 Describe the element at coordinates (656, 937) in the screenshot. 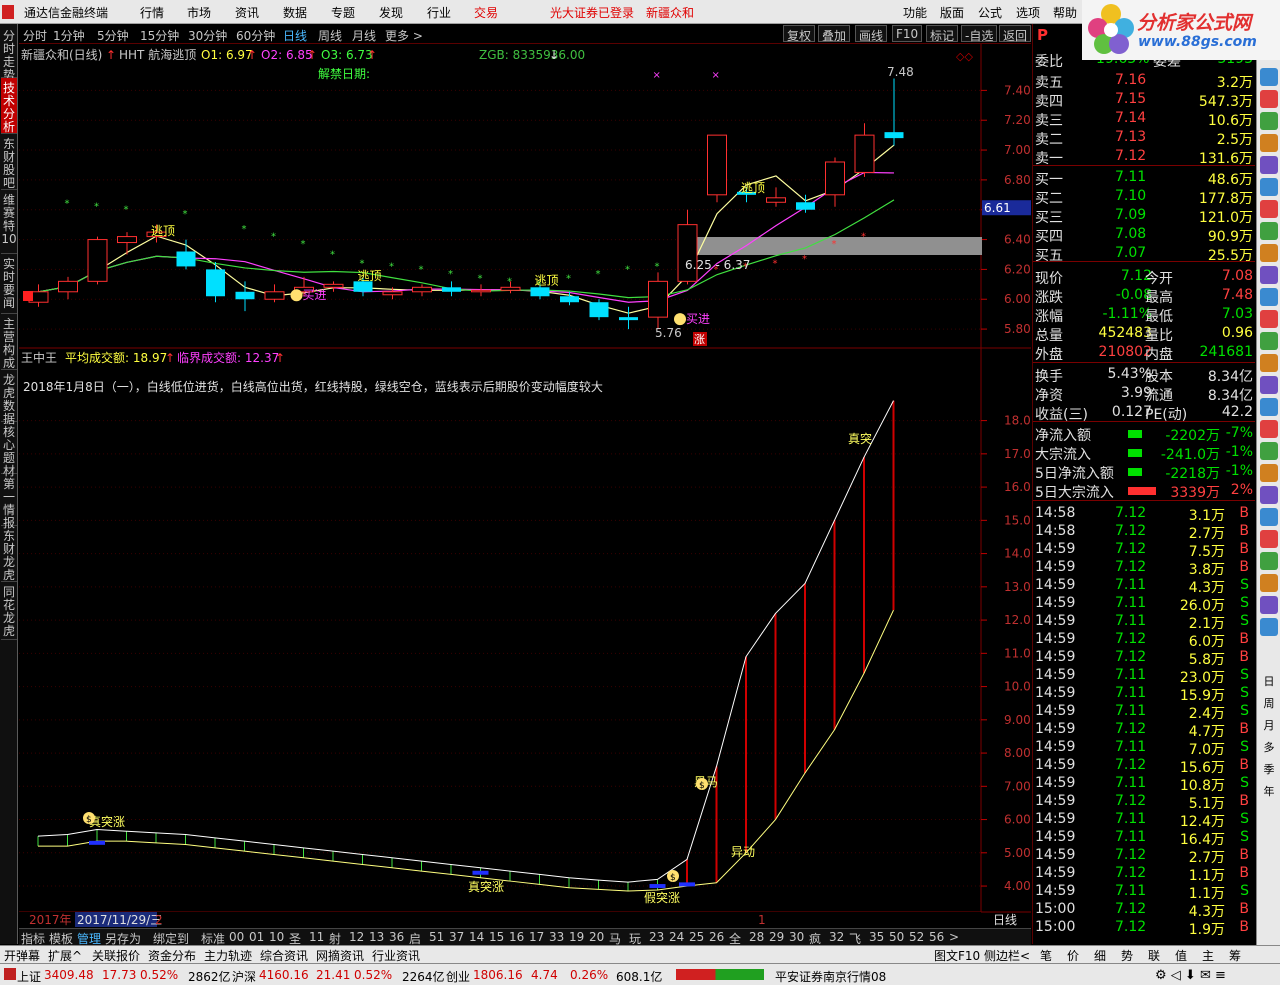

I see `indicator-tab: 23` at that location.